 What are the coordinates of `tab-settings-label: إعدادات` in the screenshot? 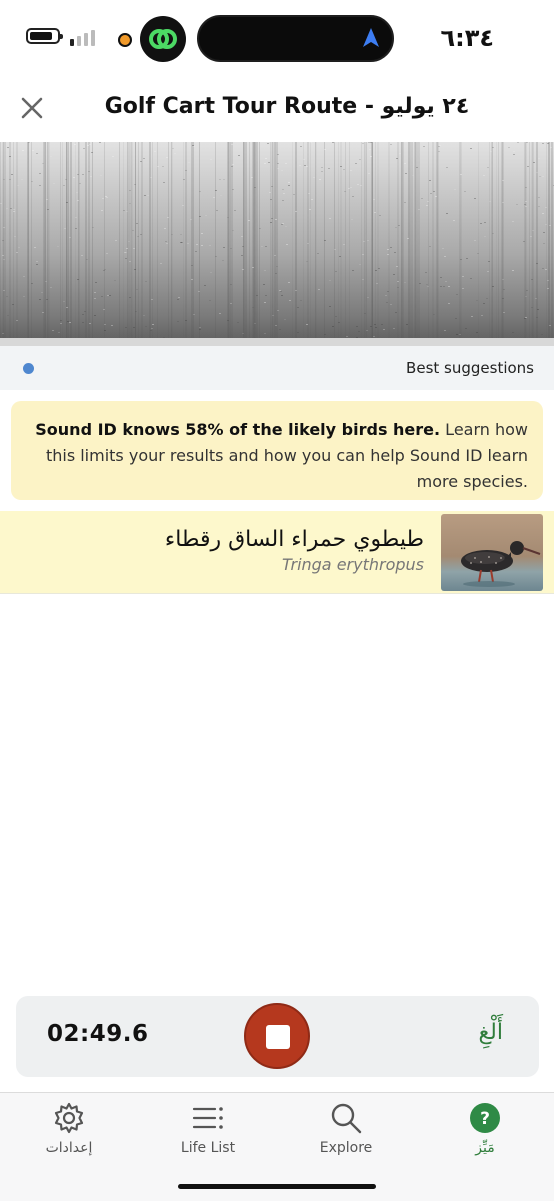 It's located at (69, 1148).